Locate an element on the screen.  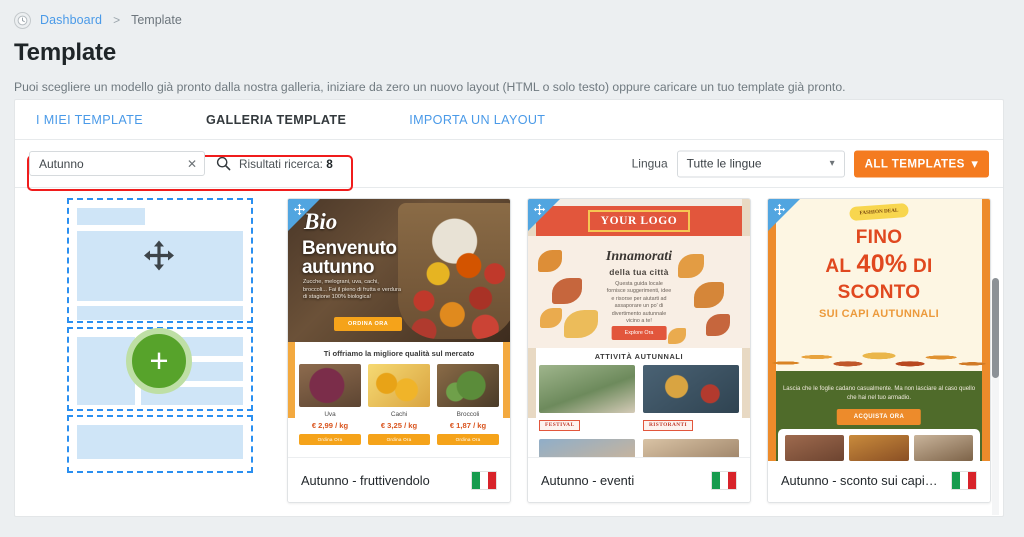
preview-border-right is located at coordinates (506, 380).